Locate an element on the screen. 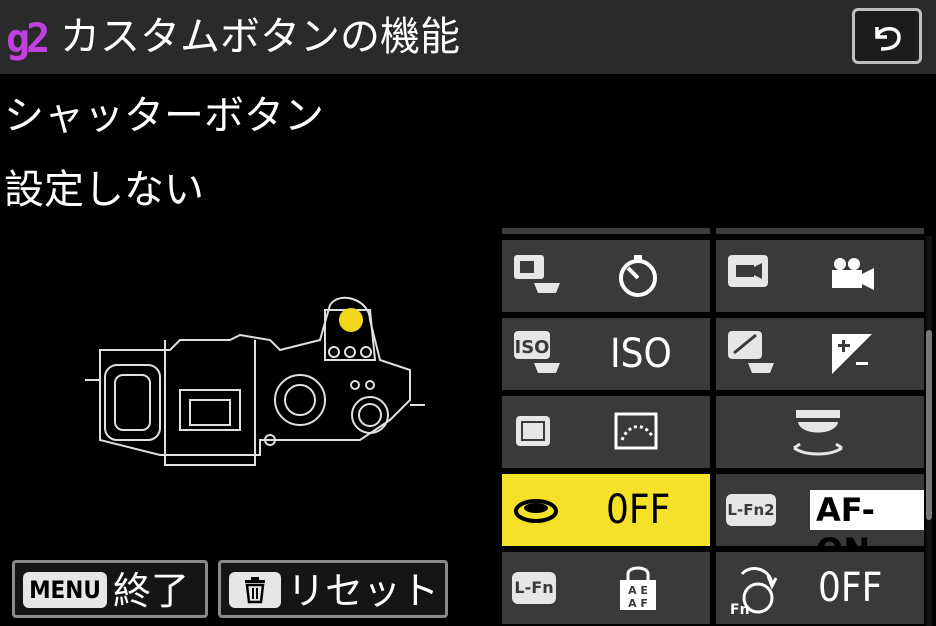 Image resolution: width=936 pixels, height=626 pixels. shutter-release-icon is located at coordinates (536, 511).